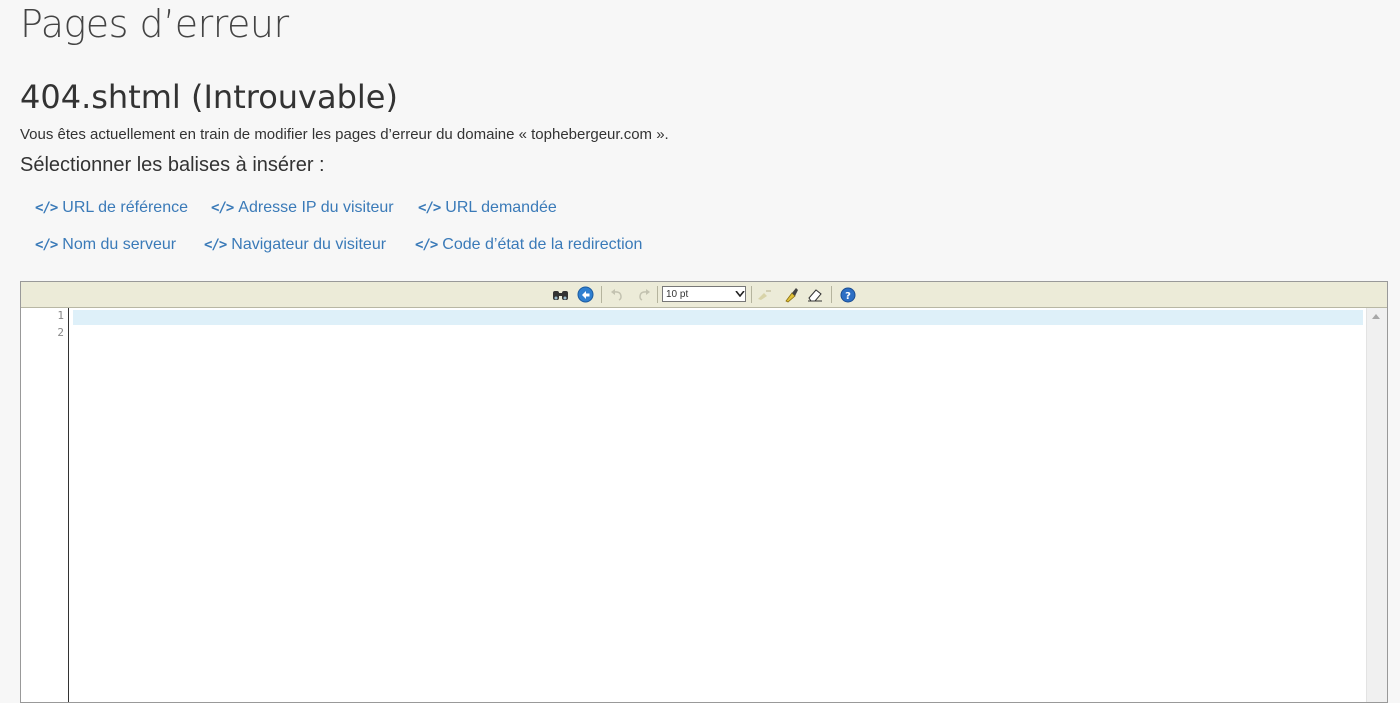 The width and height of the screenshot is (1400, 703). What do you see at coordinates (560, 294) in the screenshot?
I see `search-icon` at bounding box center [560, 294].